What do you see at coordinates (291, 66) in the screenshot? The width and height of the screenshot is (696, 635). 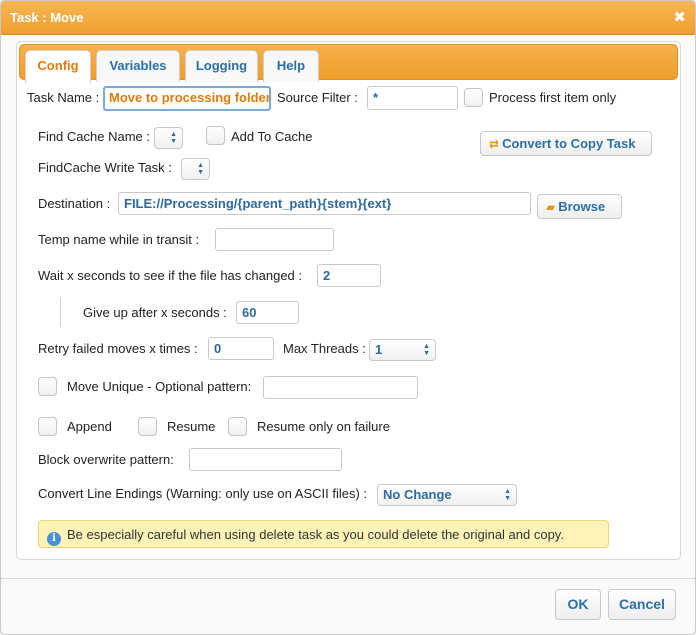 I see `tab-help: Help` at bounding box center [291, 66].